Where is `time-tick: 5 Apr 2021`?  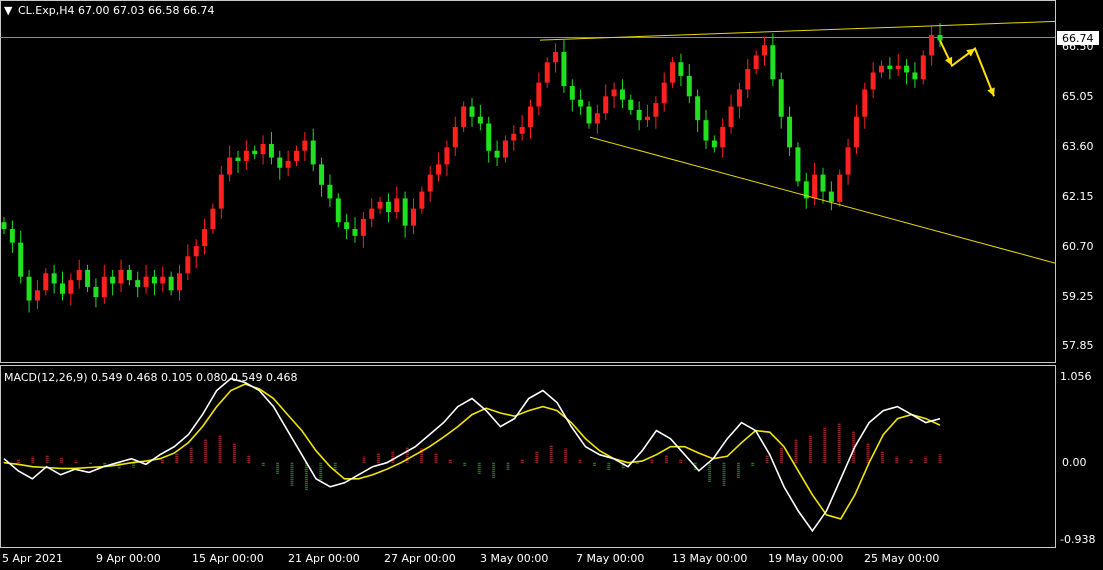
time-tick: 5 Apr 2021 is located at coordinates (32, 558).